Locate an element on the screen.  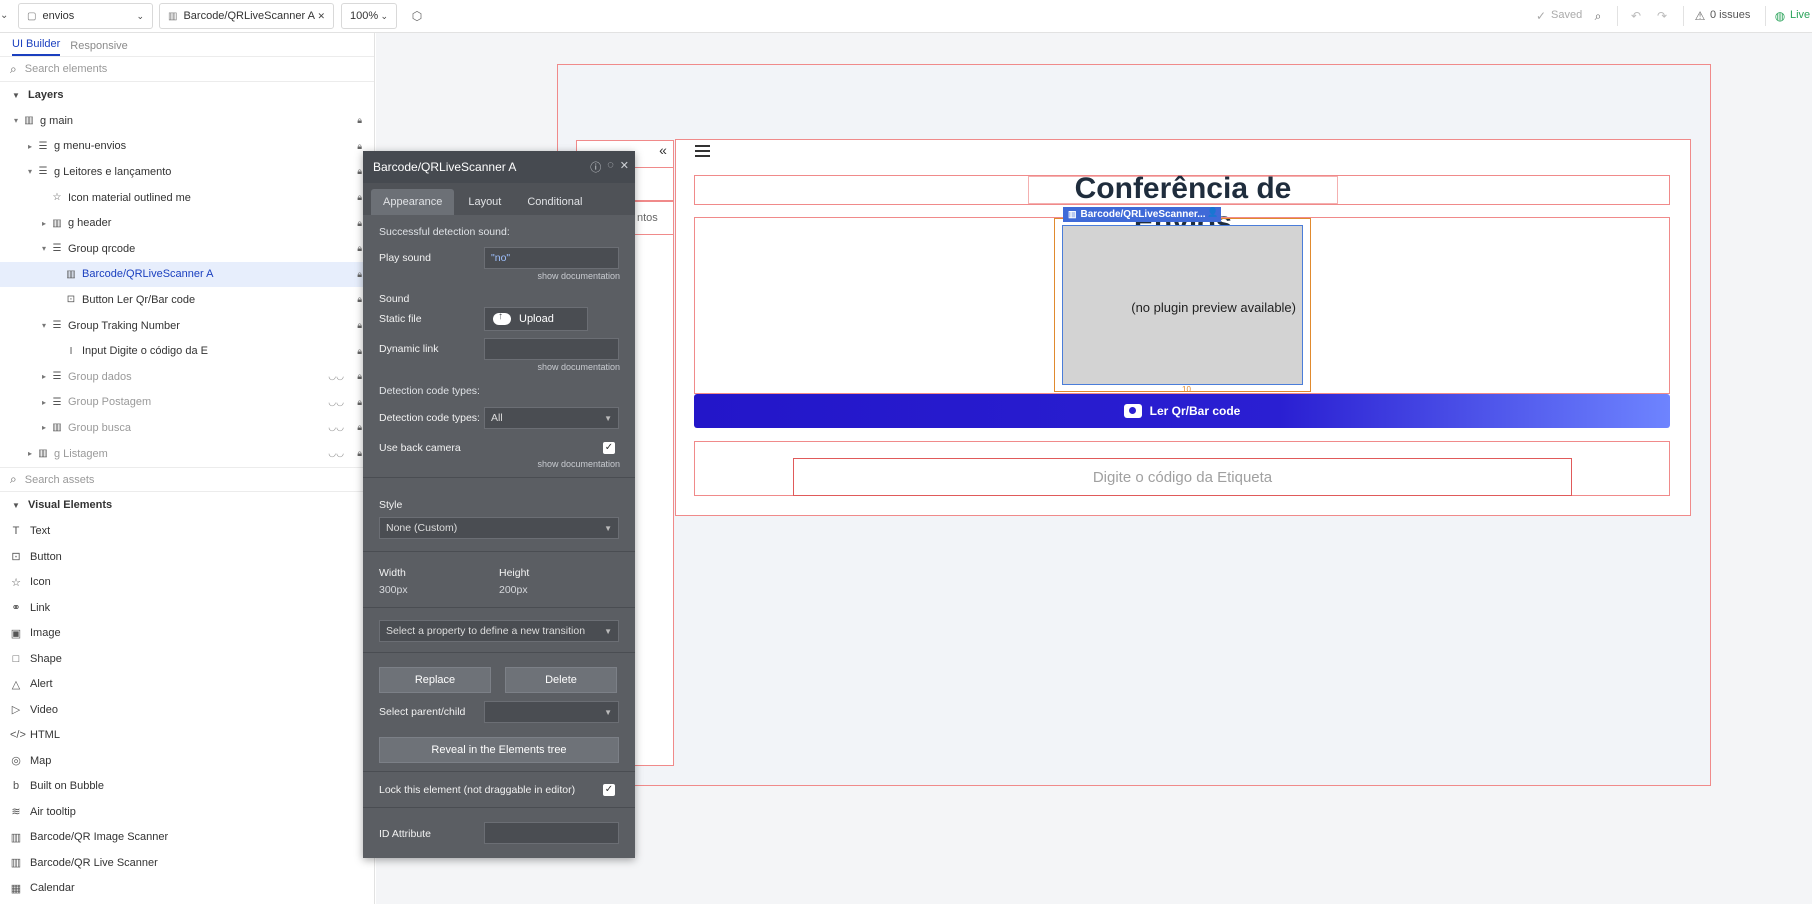
tab-appearance: Appearance is located at coordinates (413, 202).